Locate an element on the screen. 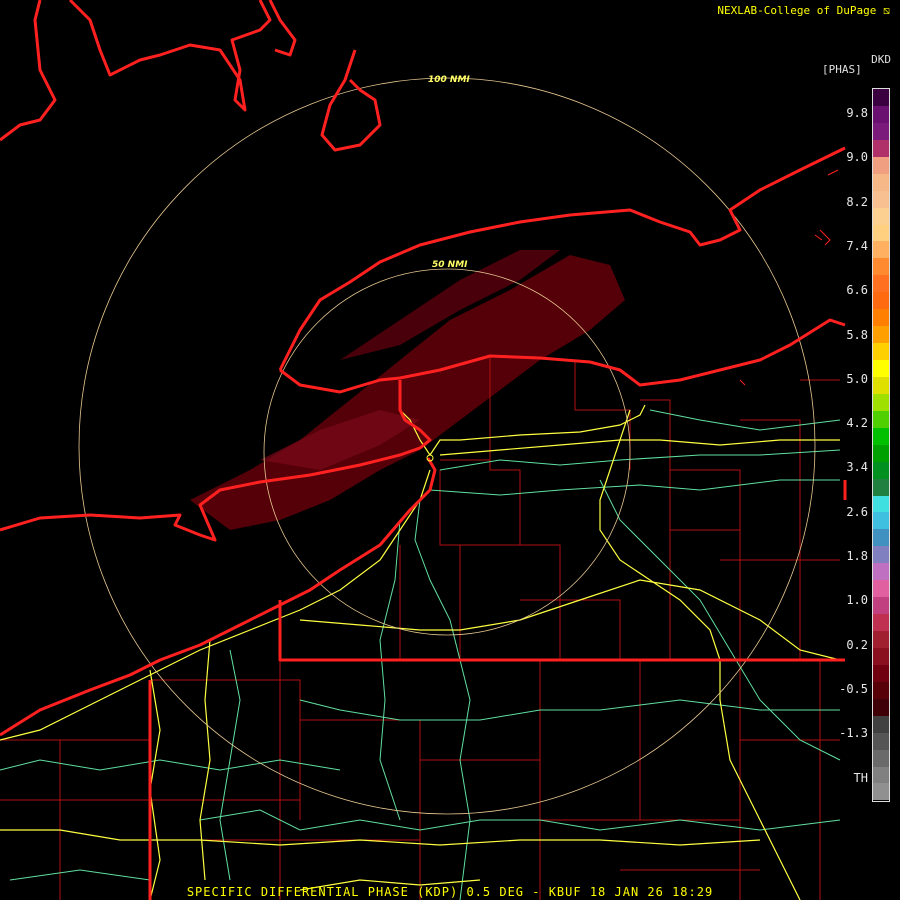 This screenshot has width=900, height=900. nexlab-logo-icon: ⧅ is located at coordinates (883, 10).